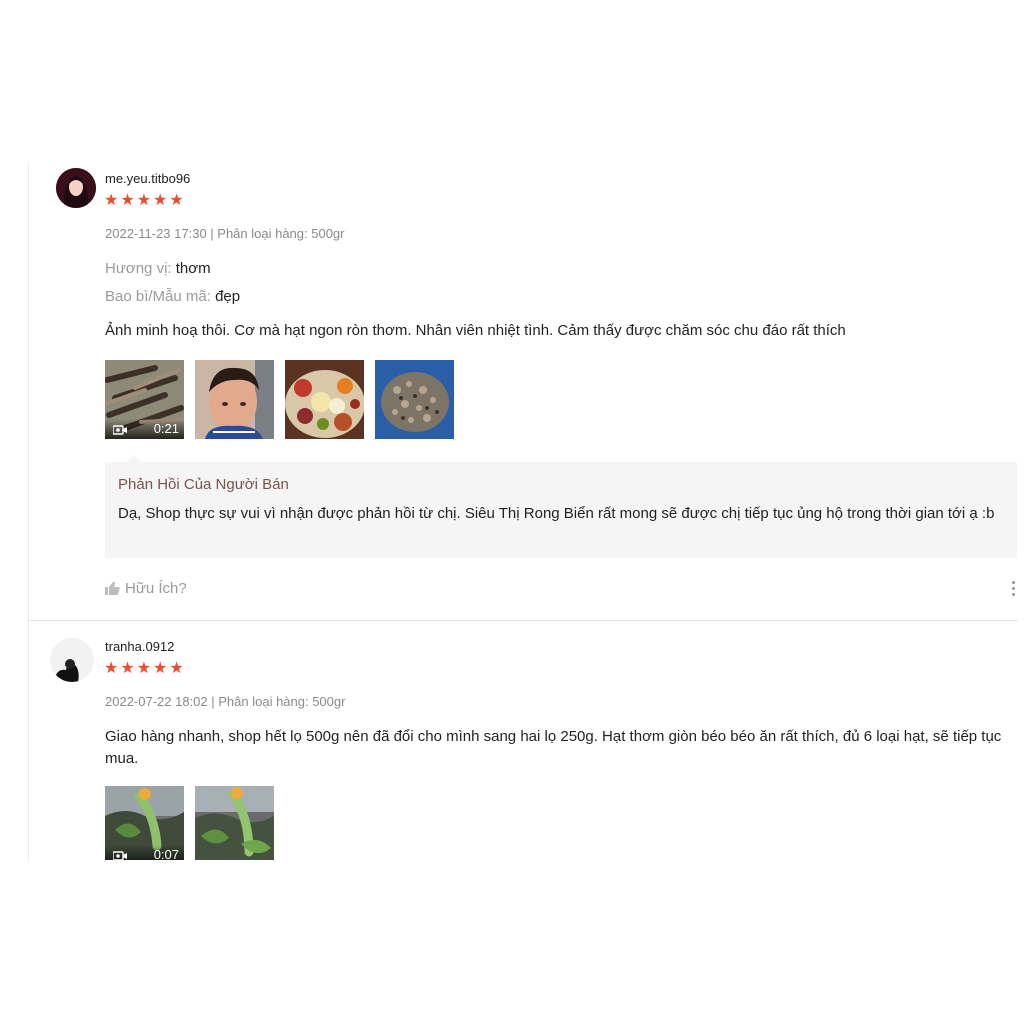 Image resolution: width=1024 pixels, height=1024 pixels. Describe the element at coordinates (144, 399) in the screenshot. I see `media-video-thumbnail: 0:21` at that location.